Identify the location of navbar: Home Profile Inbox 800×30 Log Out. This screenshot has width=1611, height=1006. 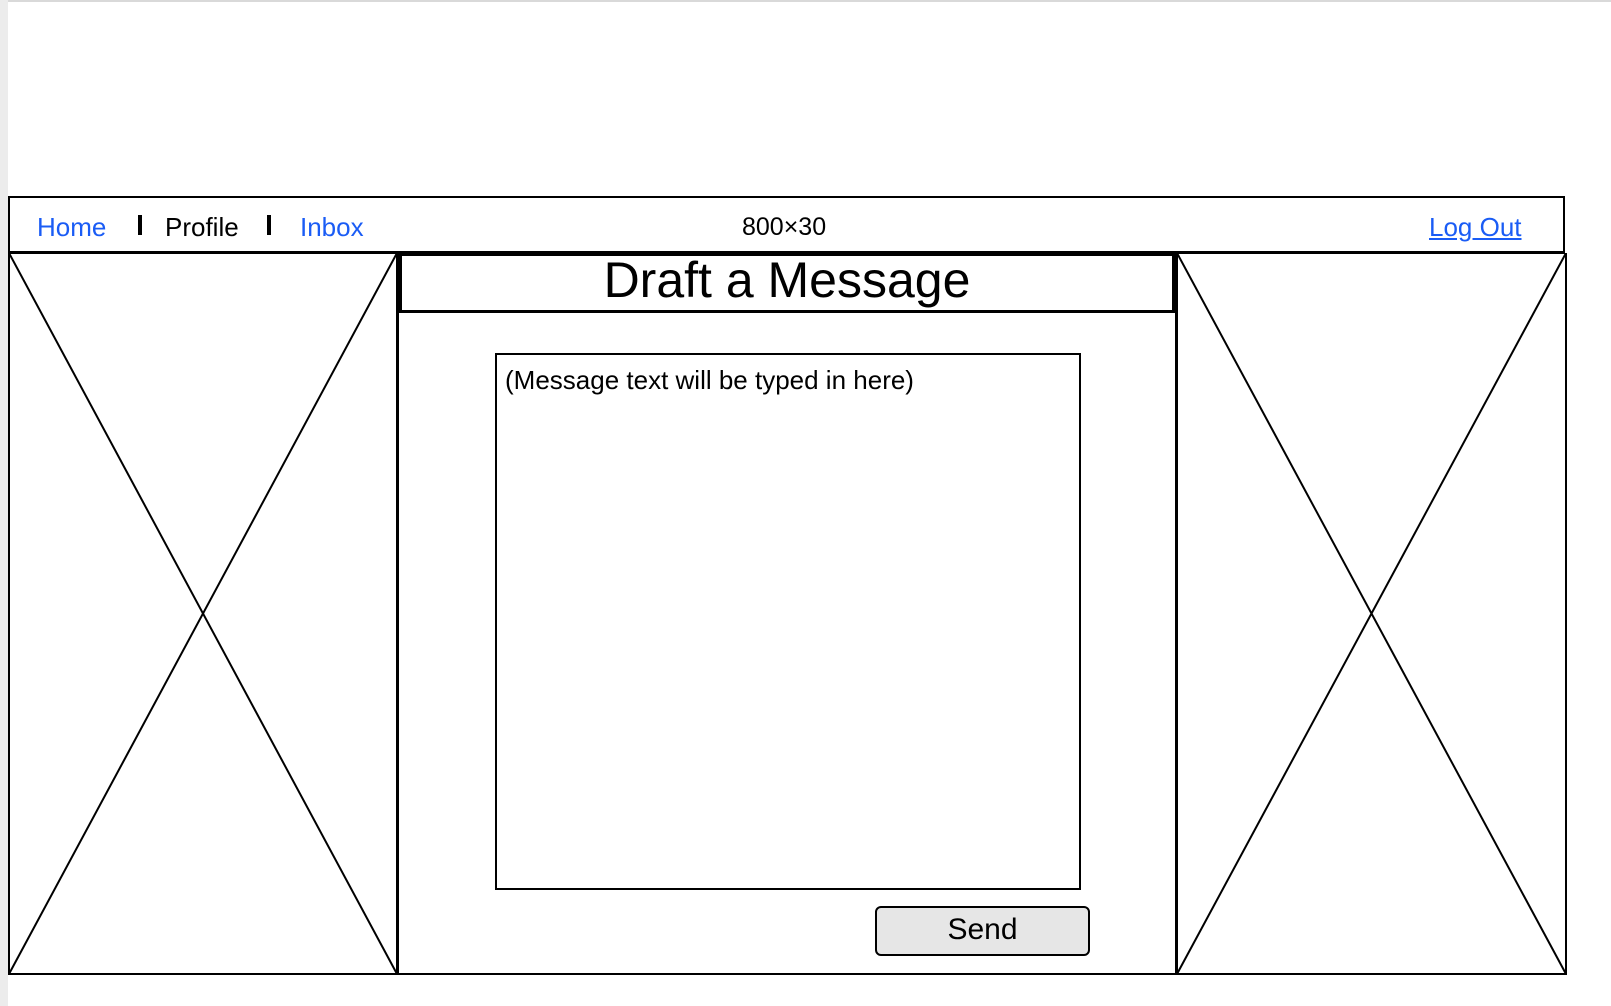
(786, 224).